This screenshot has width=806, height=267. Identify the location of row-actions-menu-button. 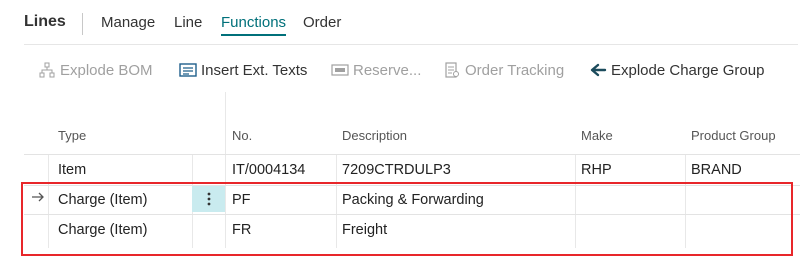
(208, 199).